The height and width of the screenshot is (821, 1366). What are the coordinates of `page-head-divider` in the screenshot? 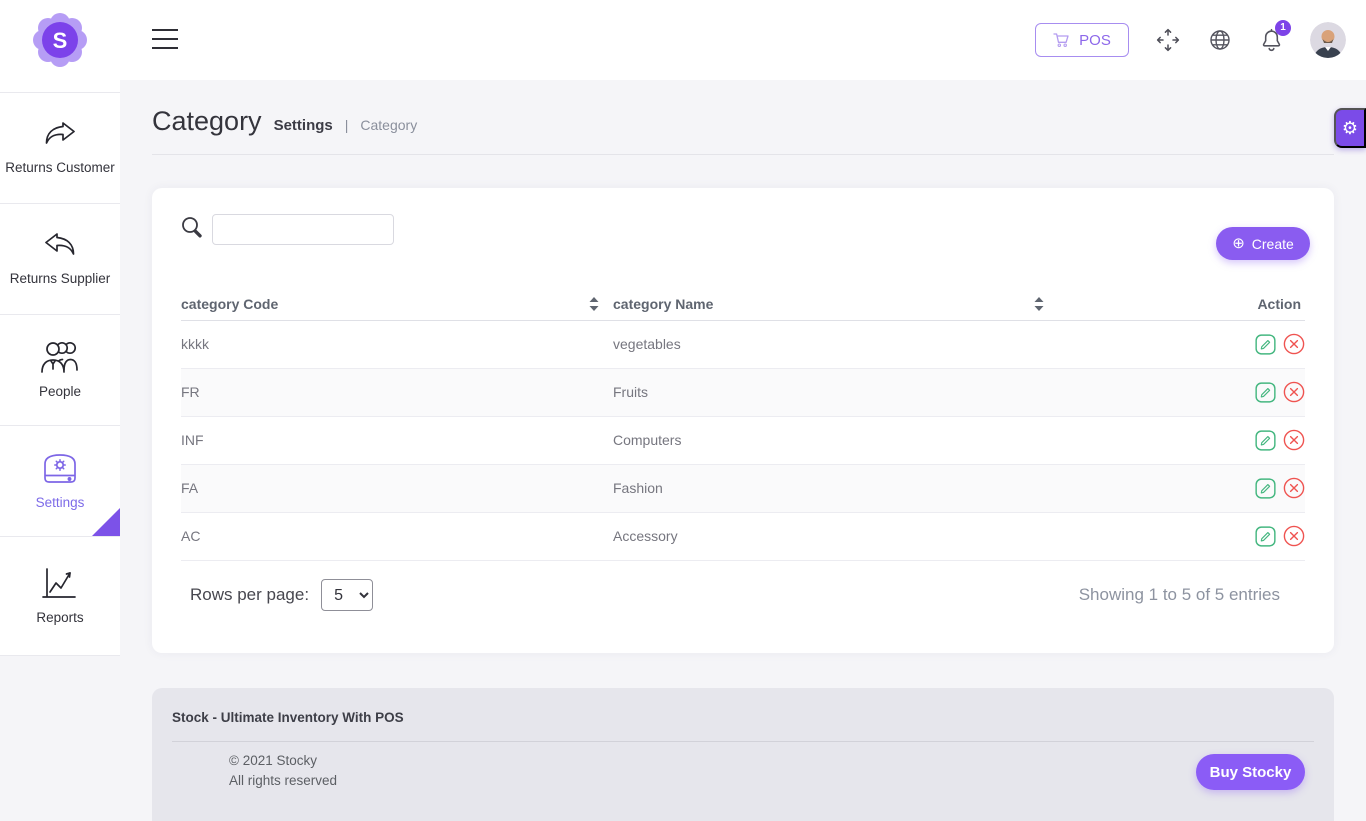 It's located at (743, 154).